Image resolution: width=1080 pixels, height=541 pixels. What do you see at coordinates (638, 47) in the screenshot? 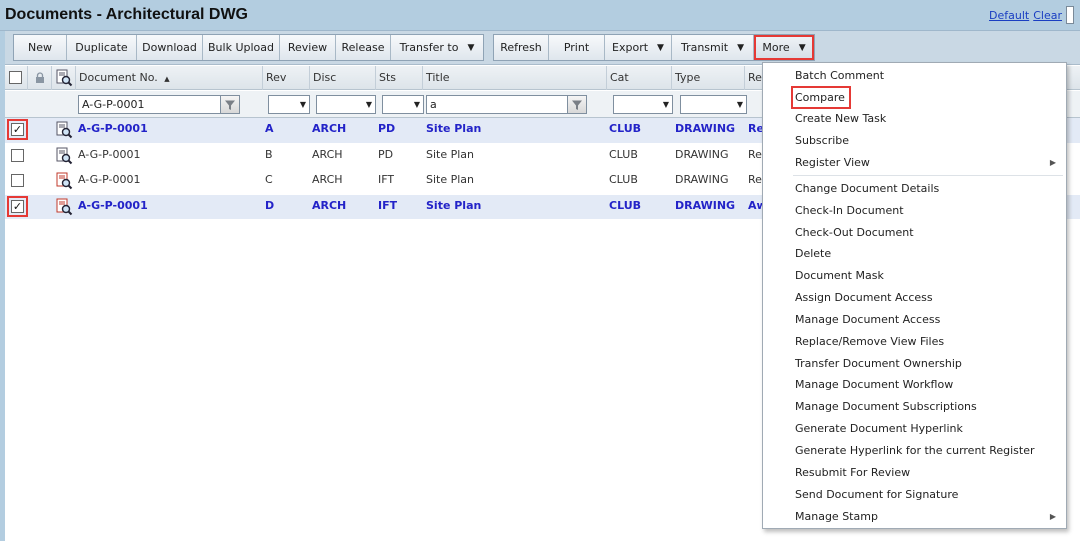
I see `export-button: Export ▼` at bounding box center [638, 47].